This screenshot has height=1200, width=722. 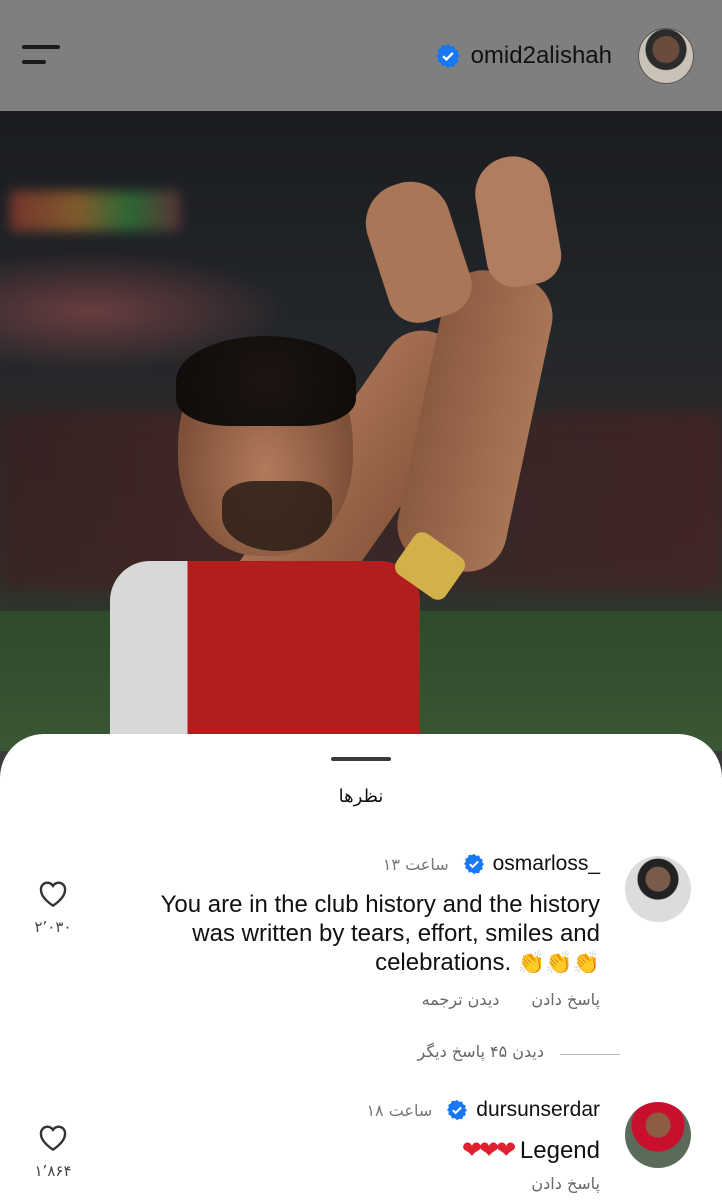 I want to click on author-avatar, so click(x=666, y=55).